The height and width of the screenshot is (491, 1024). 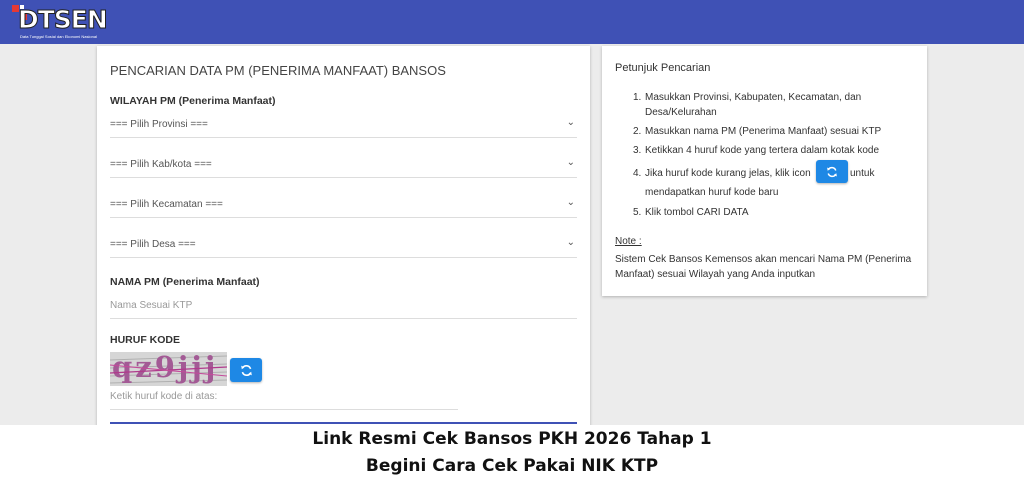 I want to click on inline-refresh-button, so click(x=832, y=171).